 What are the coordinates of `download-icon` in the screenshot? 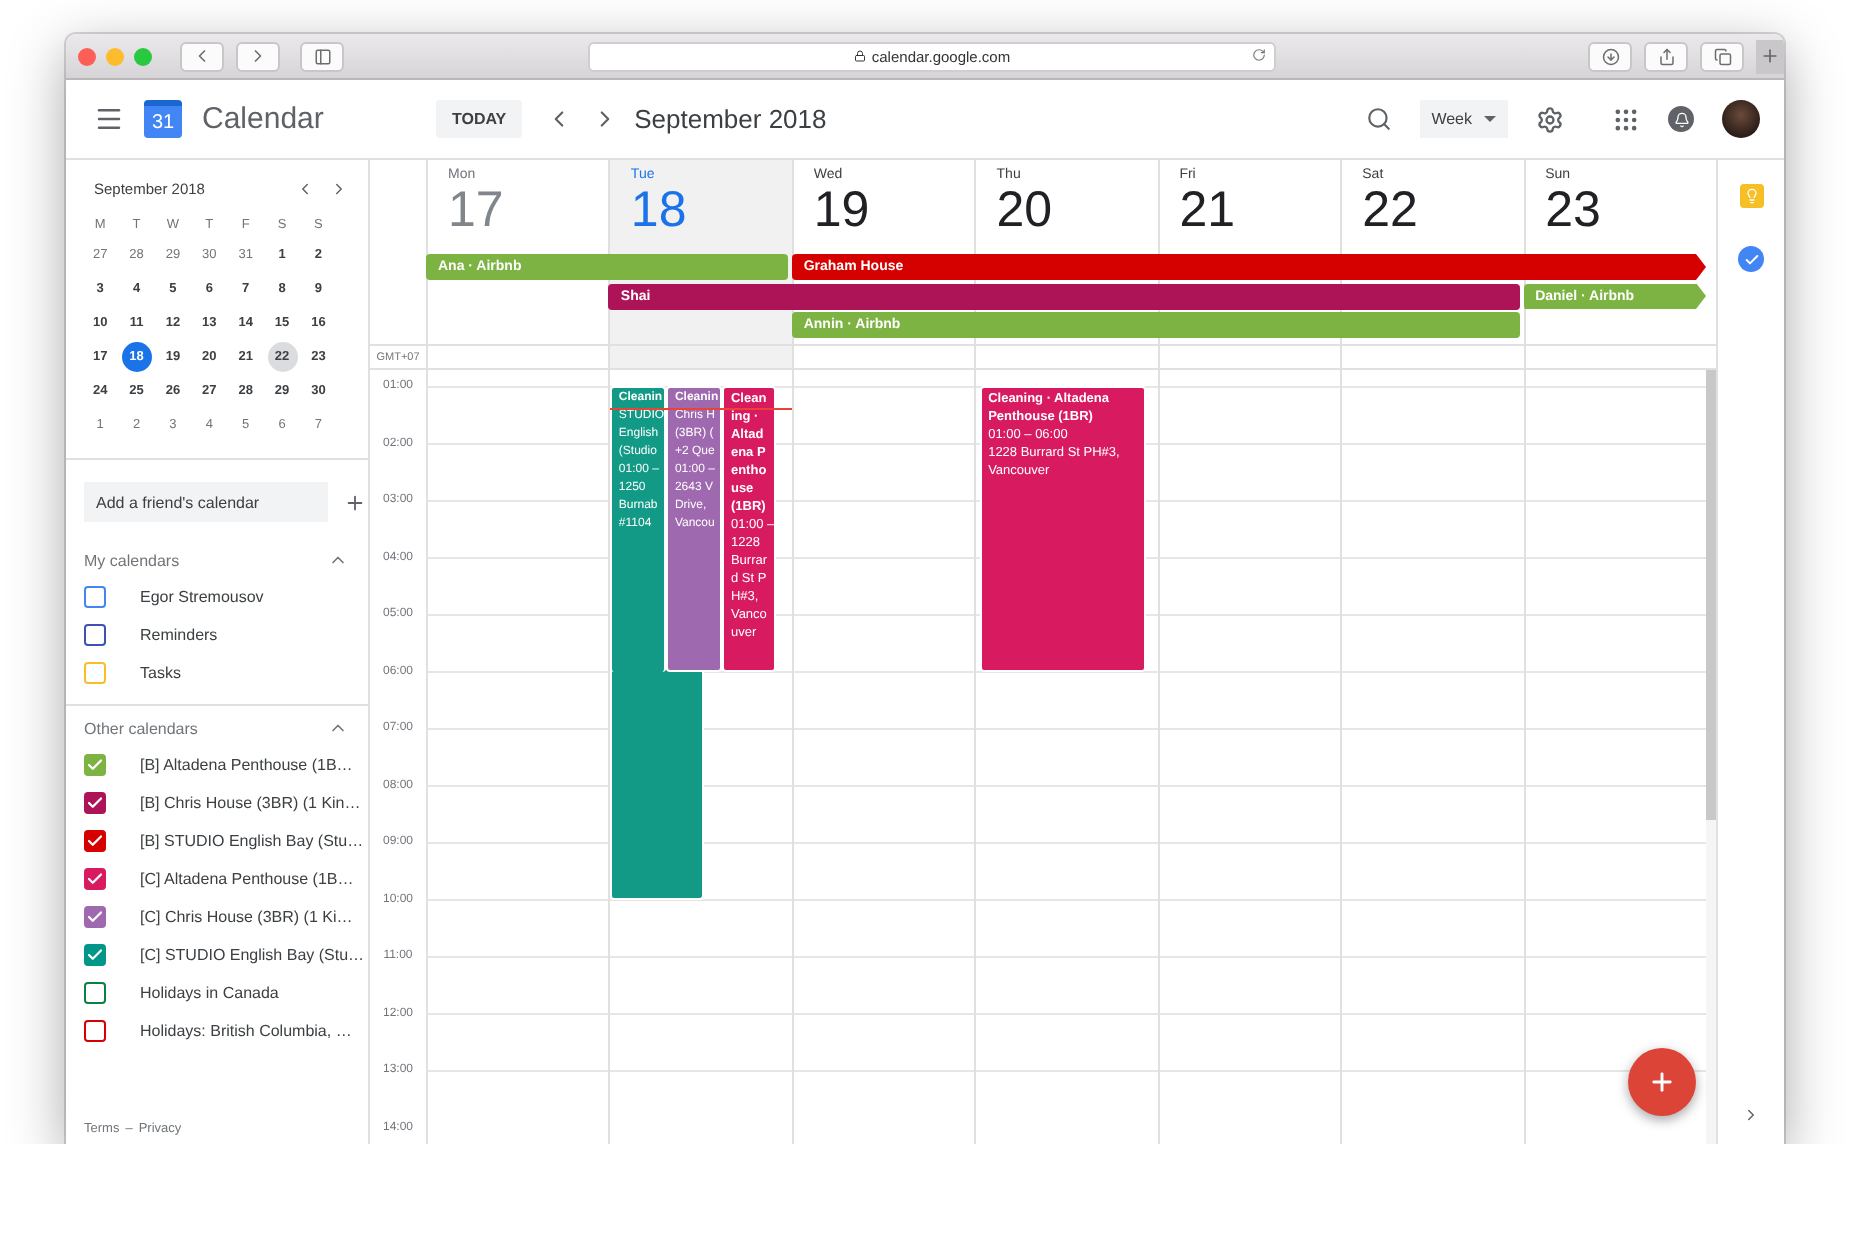 It's located at (1610, 56).